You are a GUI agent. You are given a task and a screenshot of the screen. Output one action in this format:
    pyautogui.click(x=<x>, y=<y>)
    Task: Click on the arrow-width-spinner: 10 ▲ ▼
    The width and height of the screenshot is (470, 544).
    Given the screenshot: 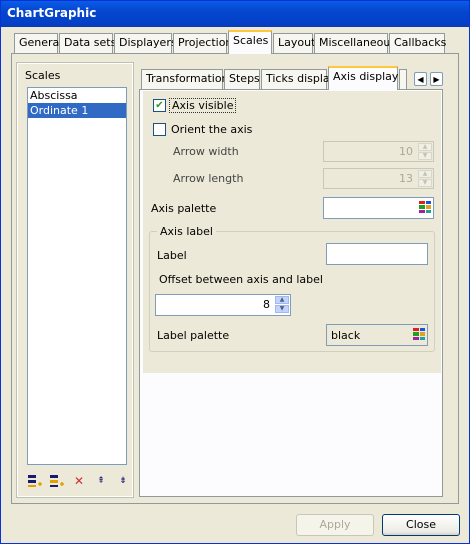 What is the action you would take?
    pyautogui.click(x=378, y=151)
    